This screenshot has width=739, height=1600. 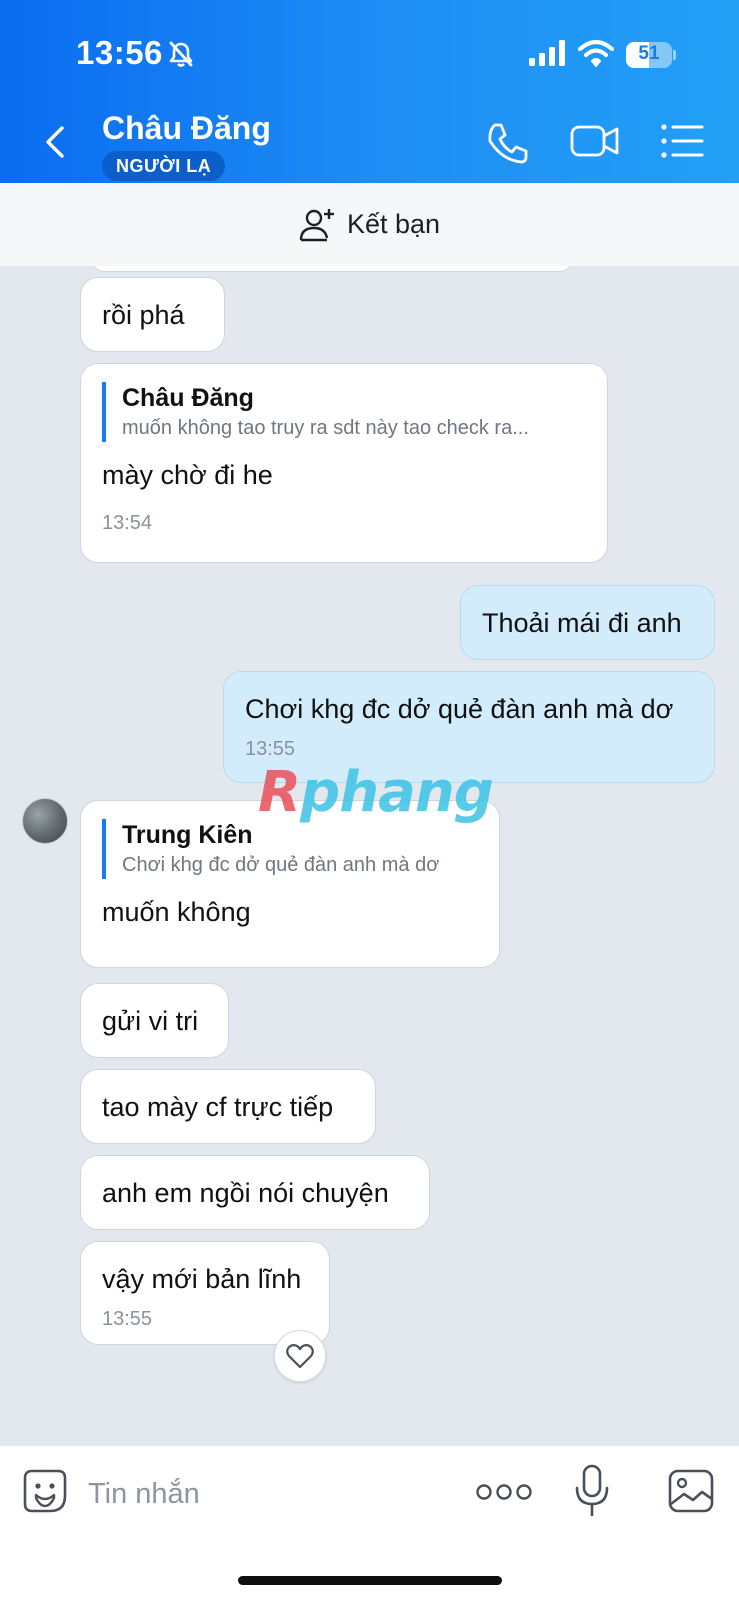 I want to click on status-time: 13:56, so click(x=119, y=52).